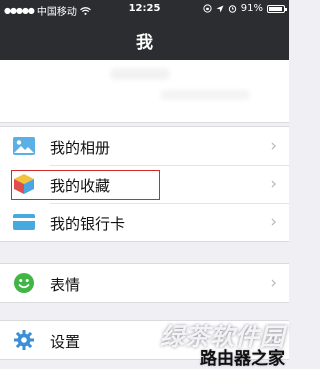 The height and width of the screenshot is (369, 320). I want to click on rotation-lock-icon, so click(207, 8).